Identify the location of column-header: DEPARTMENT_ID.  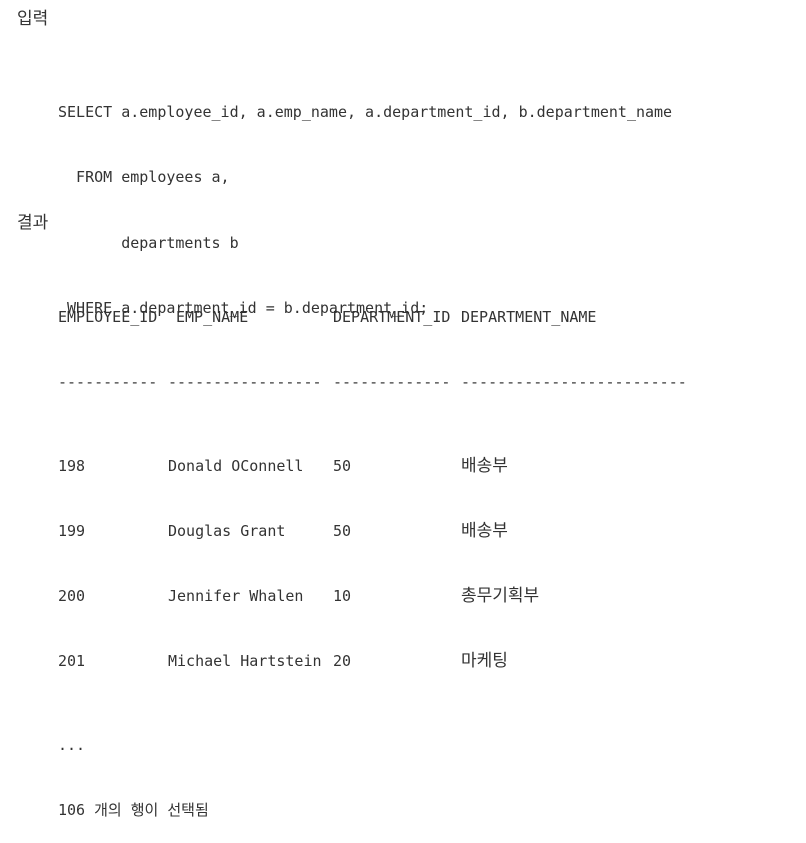
(392, 317).